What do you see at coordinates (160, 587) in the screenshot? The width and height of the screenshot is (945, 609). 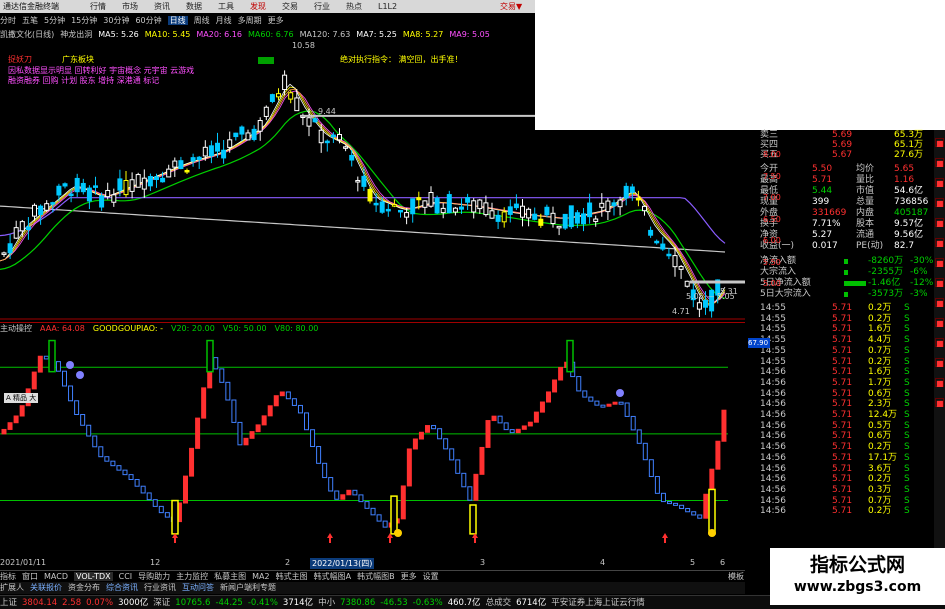 I see `toolbar-item: 行业资讯` at bounding box center [160, 587].